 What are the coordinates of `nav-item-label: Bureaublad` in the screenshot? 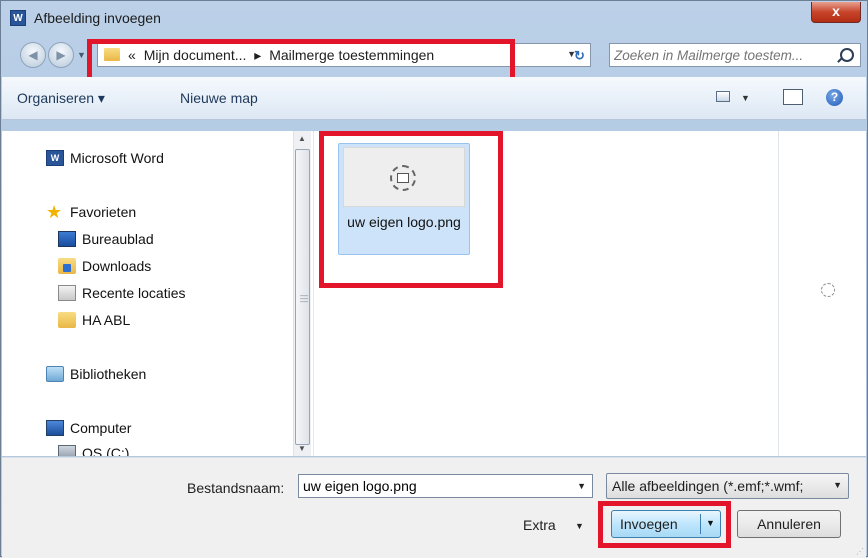 It's located at (118, 239).